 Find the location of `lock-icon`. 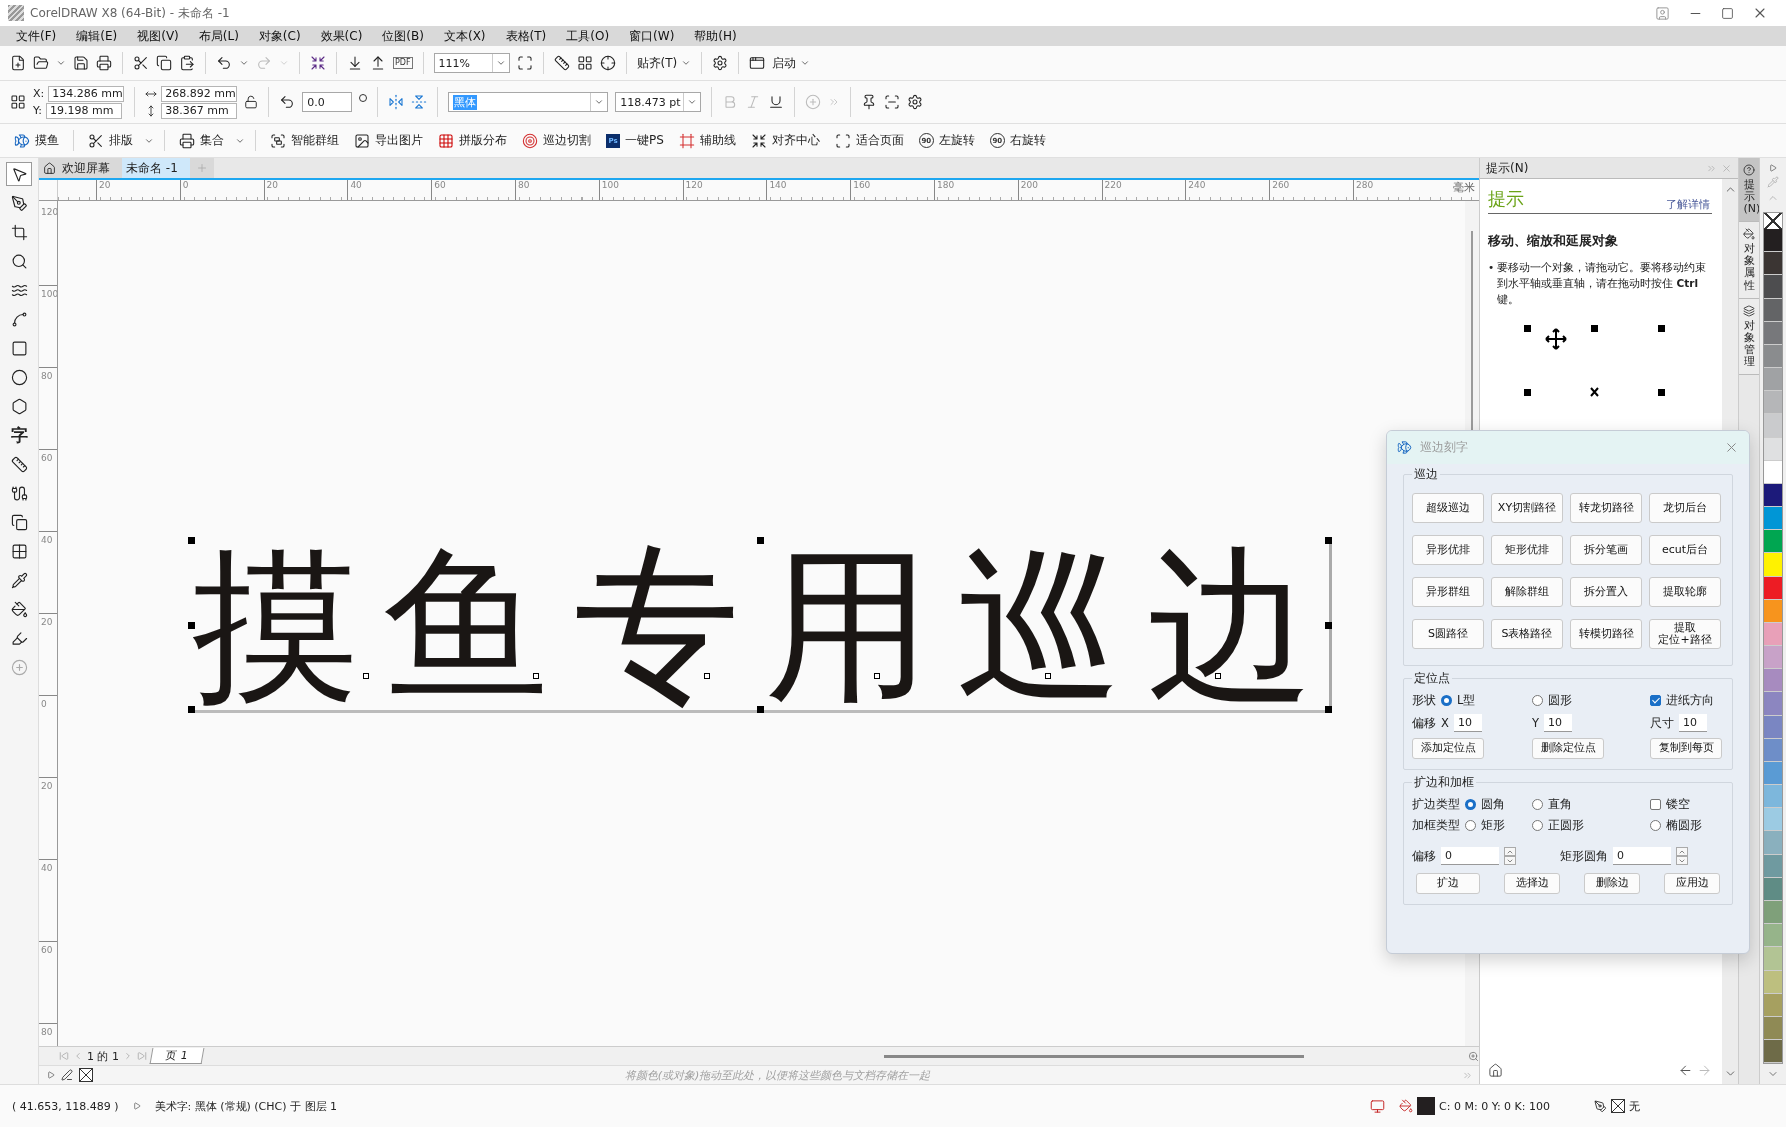

lock-icon is located at coordinates (251, 102).